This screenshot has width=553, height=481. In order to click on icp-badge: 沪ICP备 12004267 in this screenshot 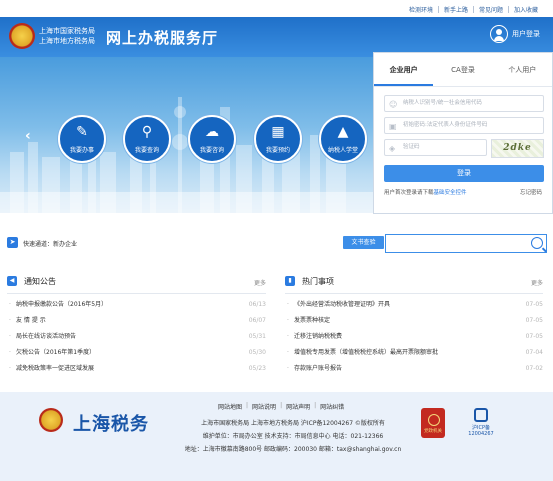, I will do `click(481, 422)`.